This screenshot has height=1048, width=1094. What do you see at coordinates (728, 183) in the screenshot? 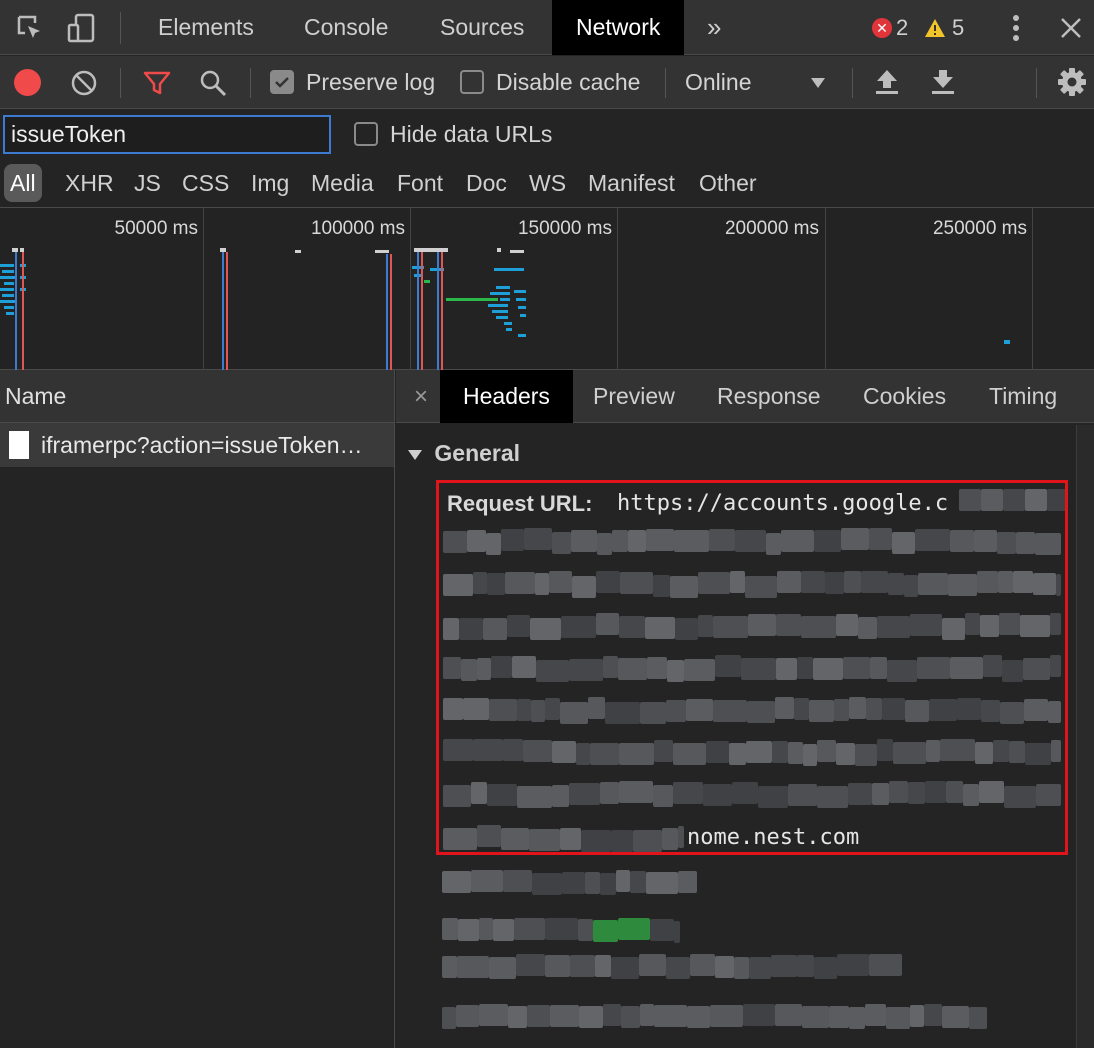
I see `type-filter-other: Other` at bounding box center [728, 183].